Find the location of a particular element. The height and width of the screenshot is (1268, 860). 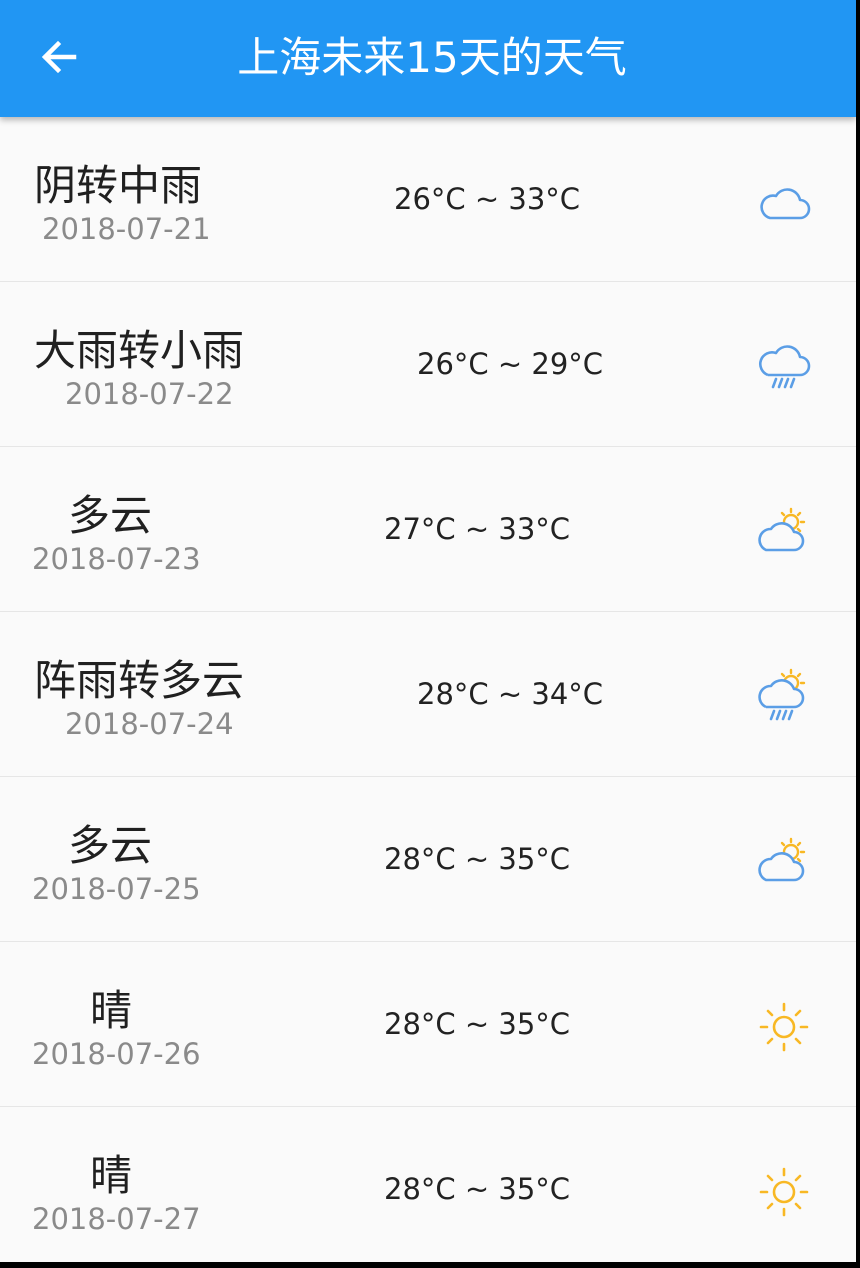

app-bar: 上海未来15天的天气 is located at coordinates (428, 58).